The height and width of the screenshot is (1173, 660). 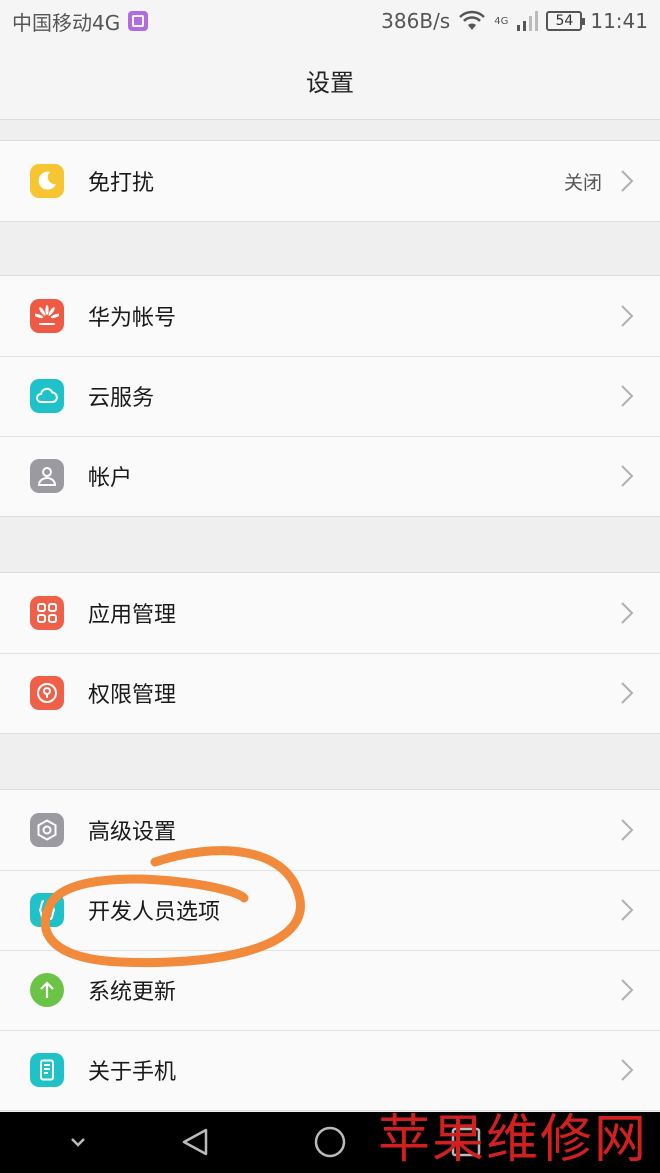 I want to click on settings-item-advanced-settings: 高级设置, so click(x=330, y=830).